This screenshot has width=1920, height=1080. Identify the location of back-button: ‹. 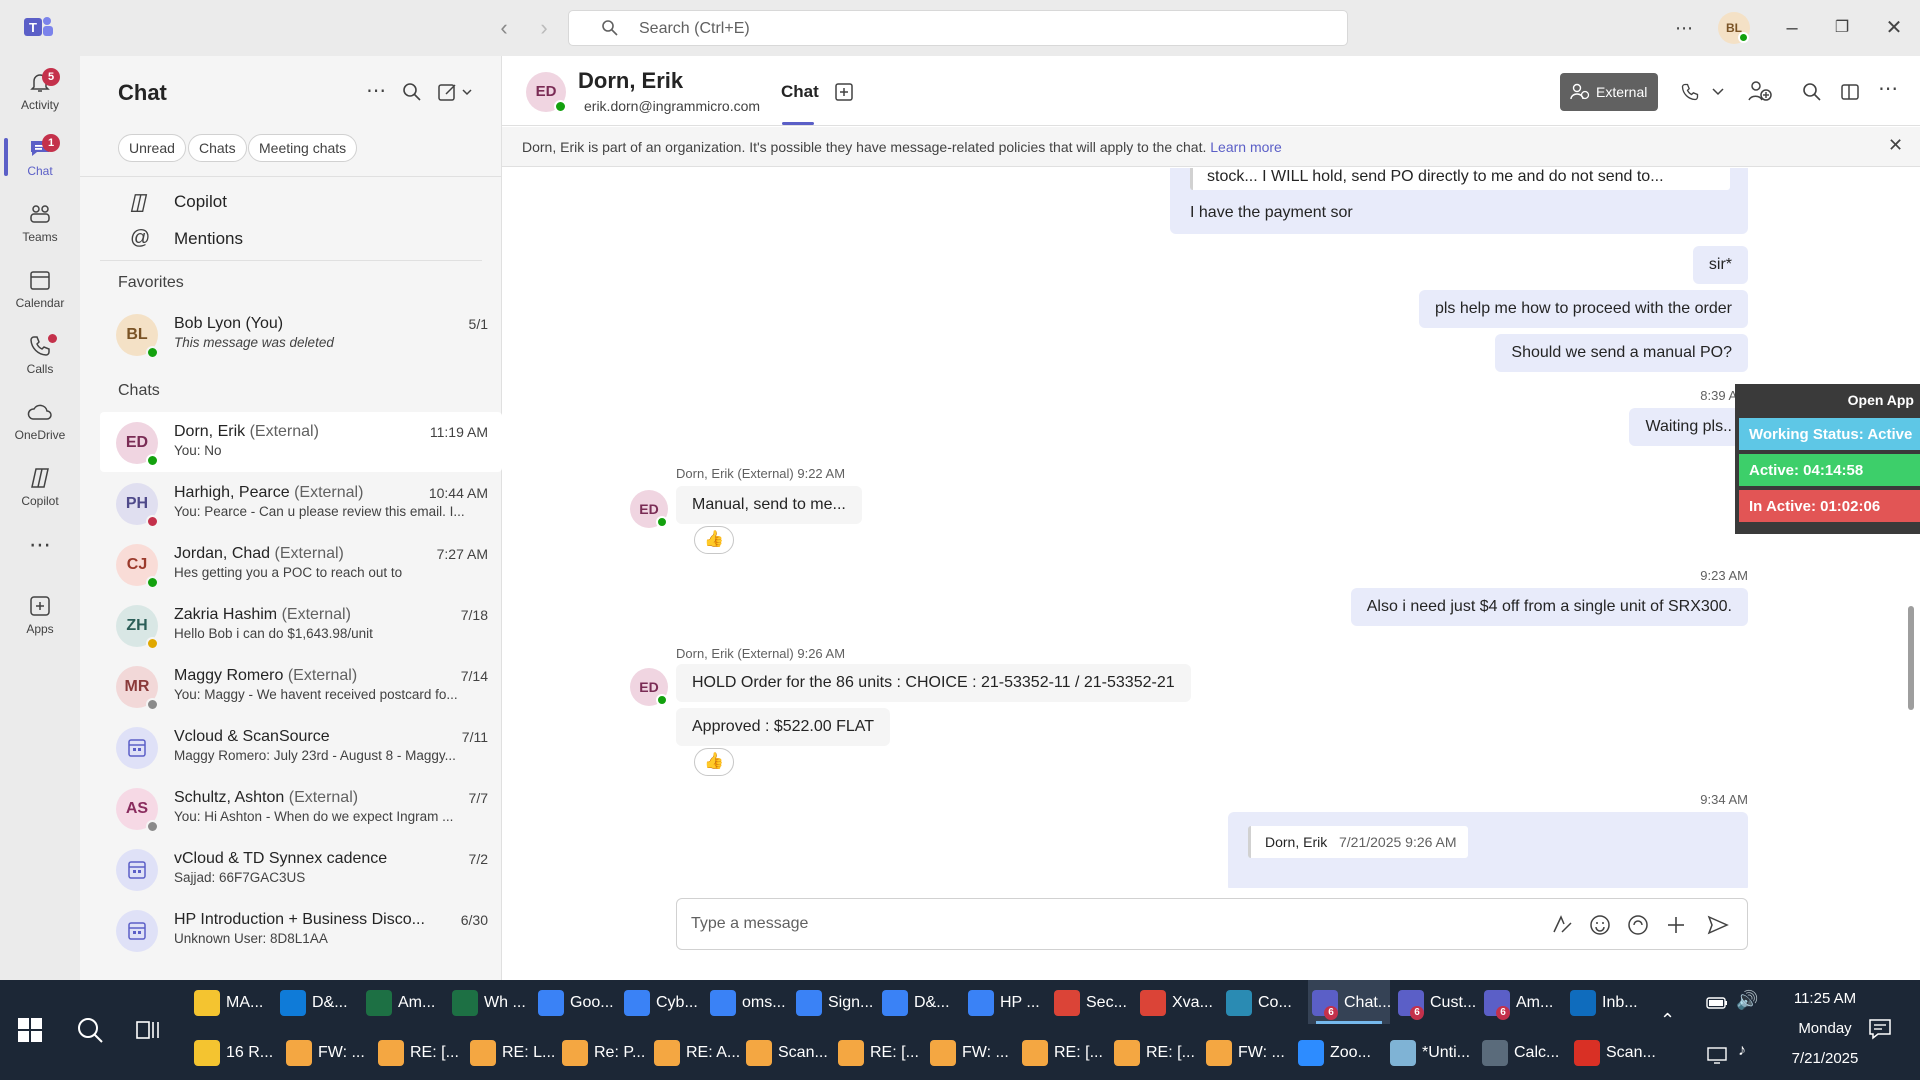
(504, 28).